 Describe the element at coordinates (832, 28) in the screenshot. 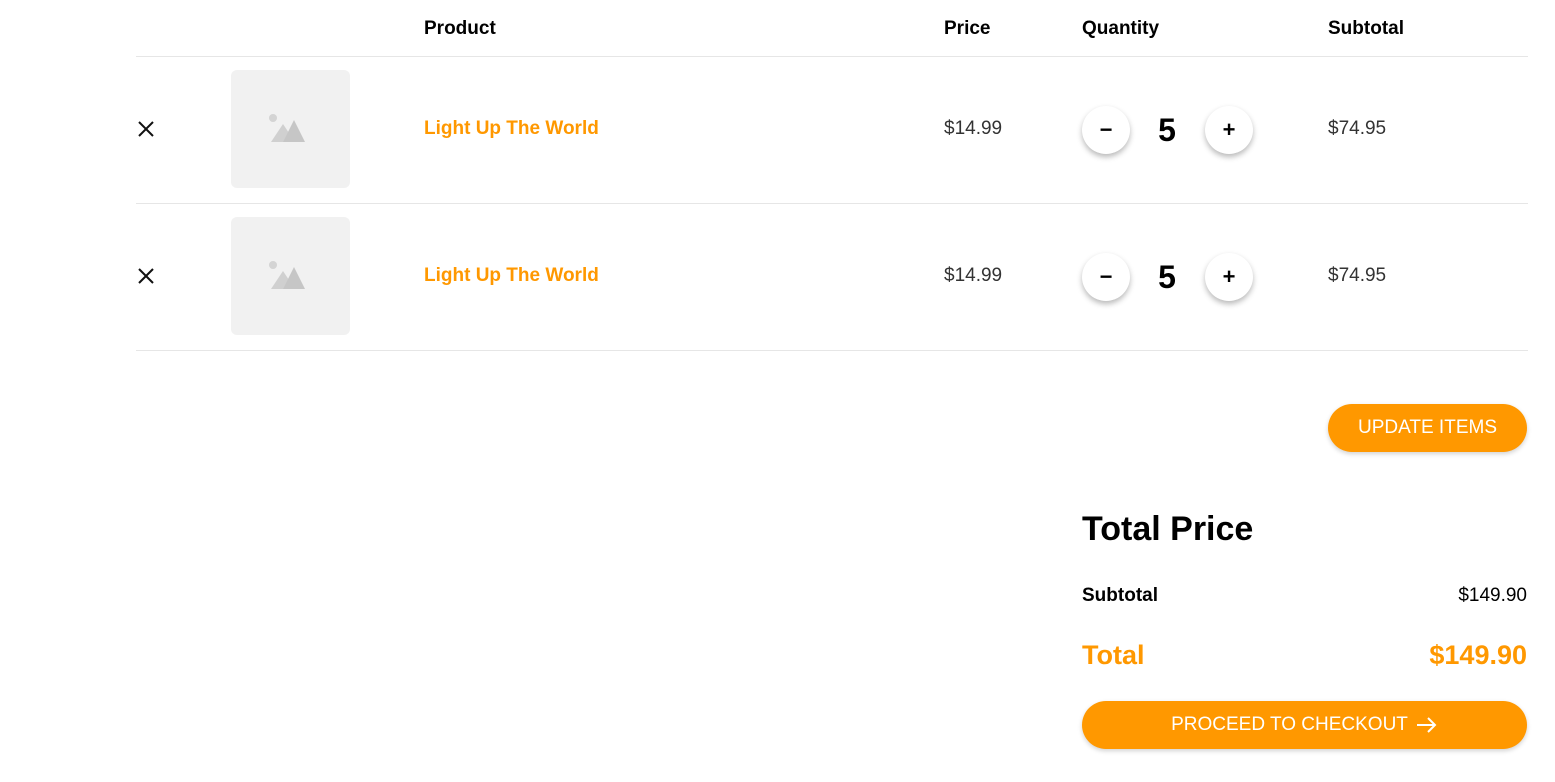

I see `cart-table-header: Product Price Quantity Subtotal` at that location.